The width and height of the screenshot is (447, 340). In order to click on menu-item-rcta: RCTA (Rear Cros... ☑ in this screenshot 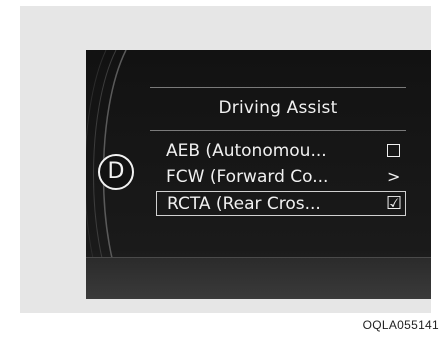, I will do `click(281, 203)`.